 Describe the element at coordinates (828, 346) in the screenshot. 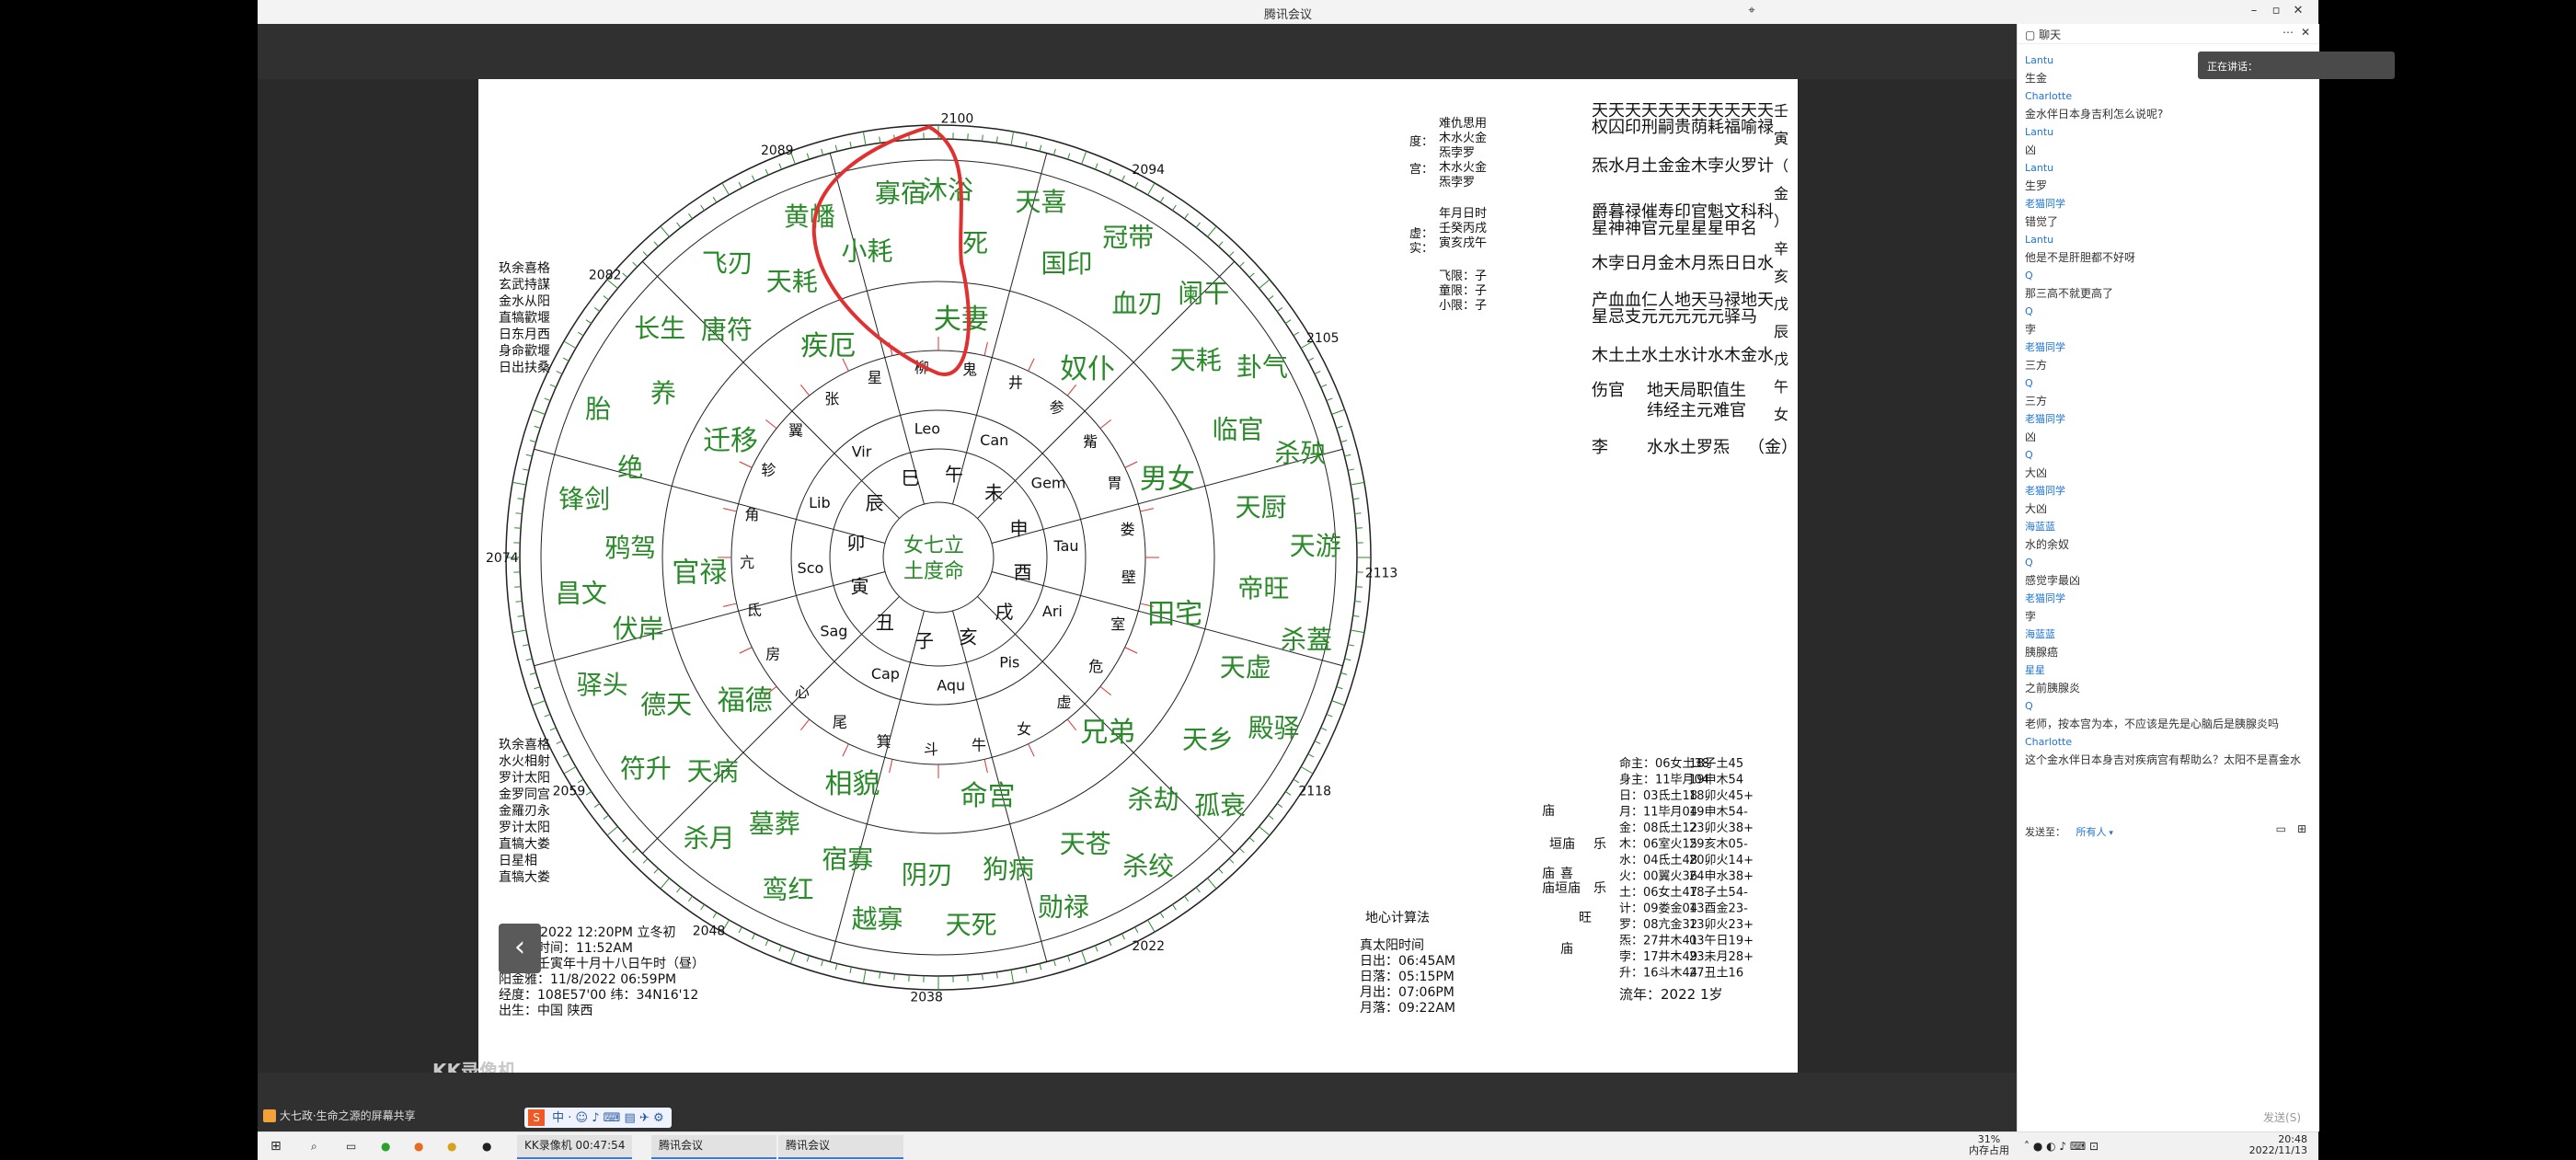

I see `house-label: 疾厄` at that location.